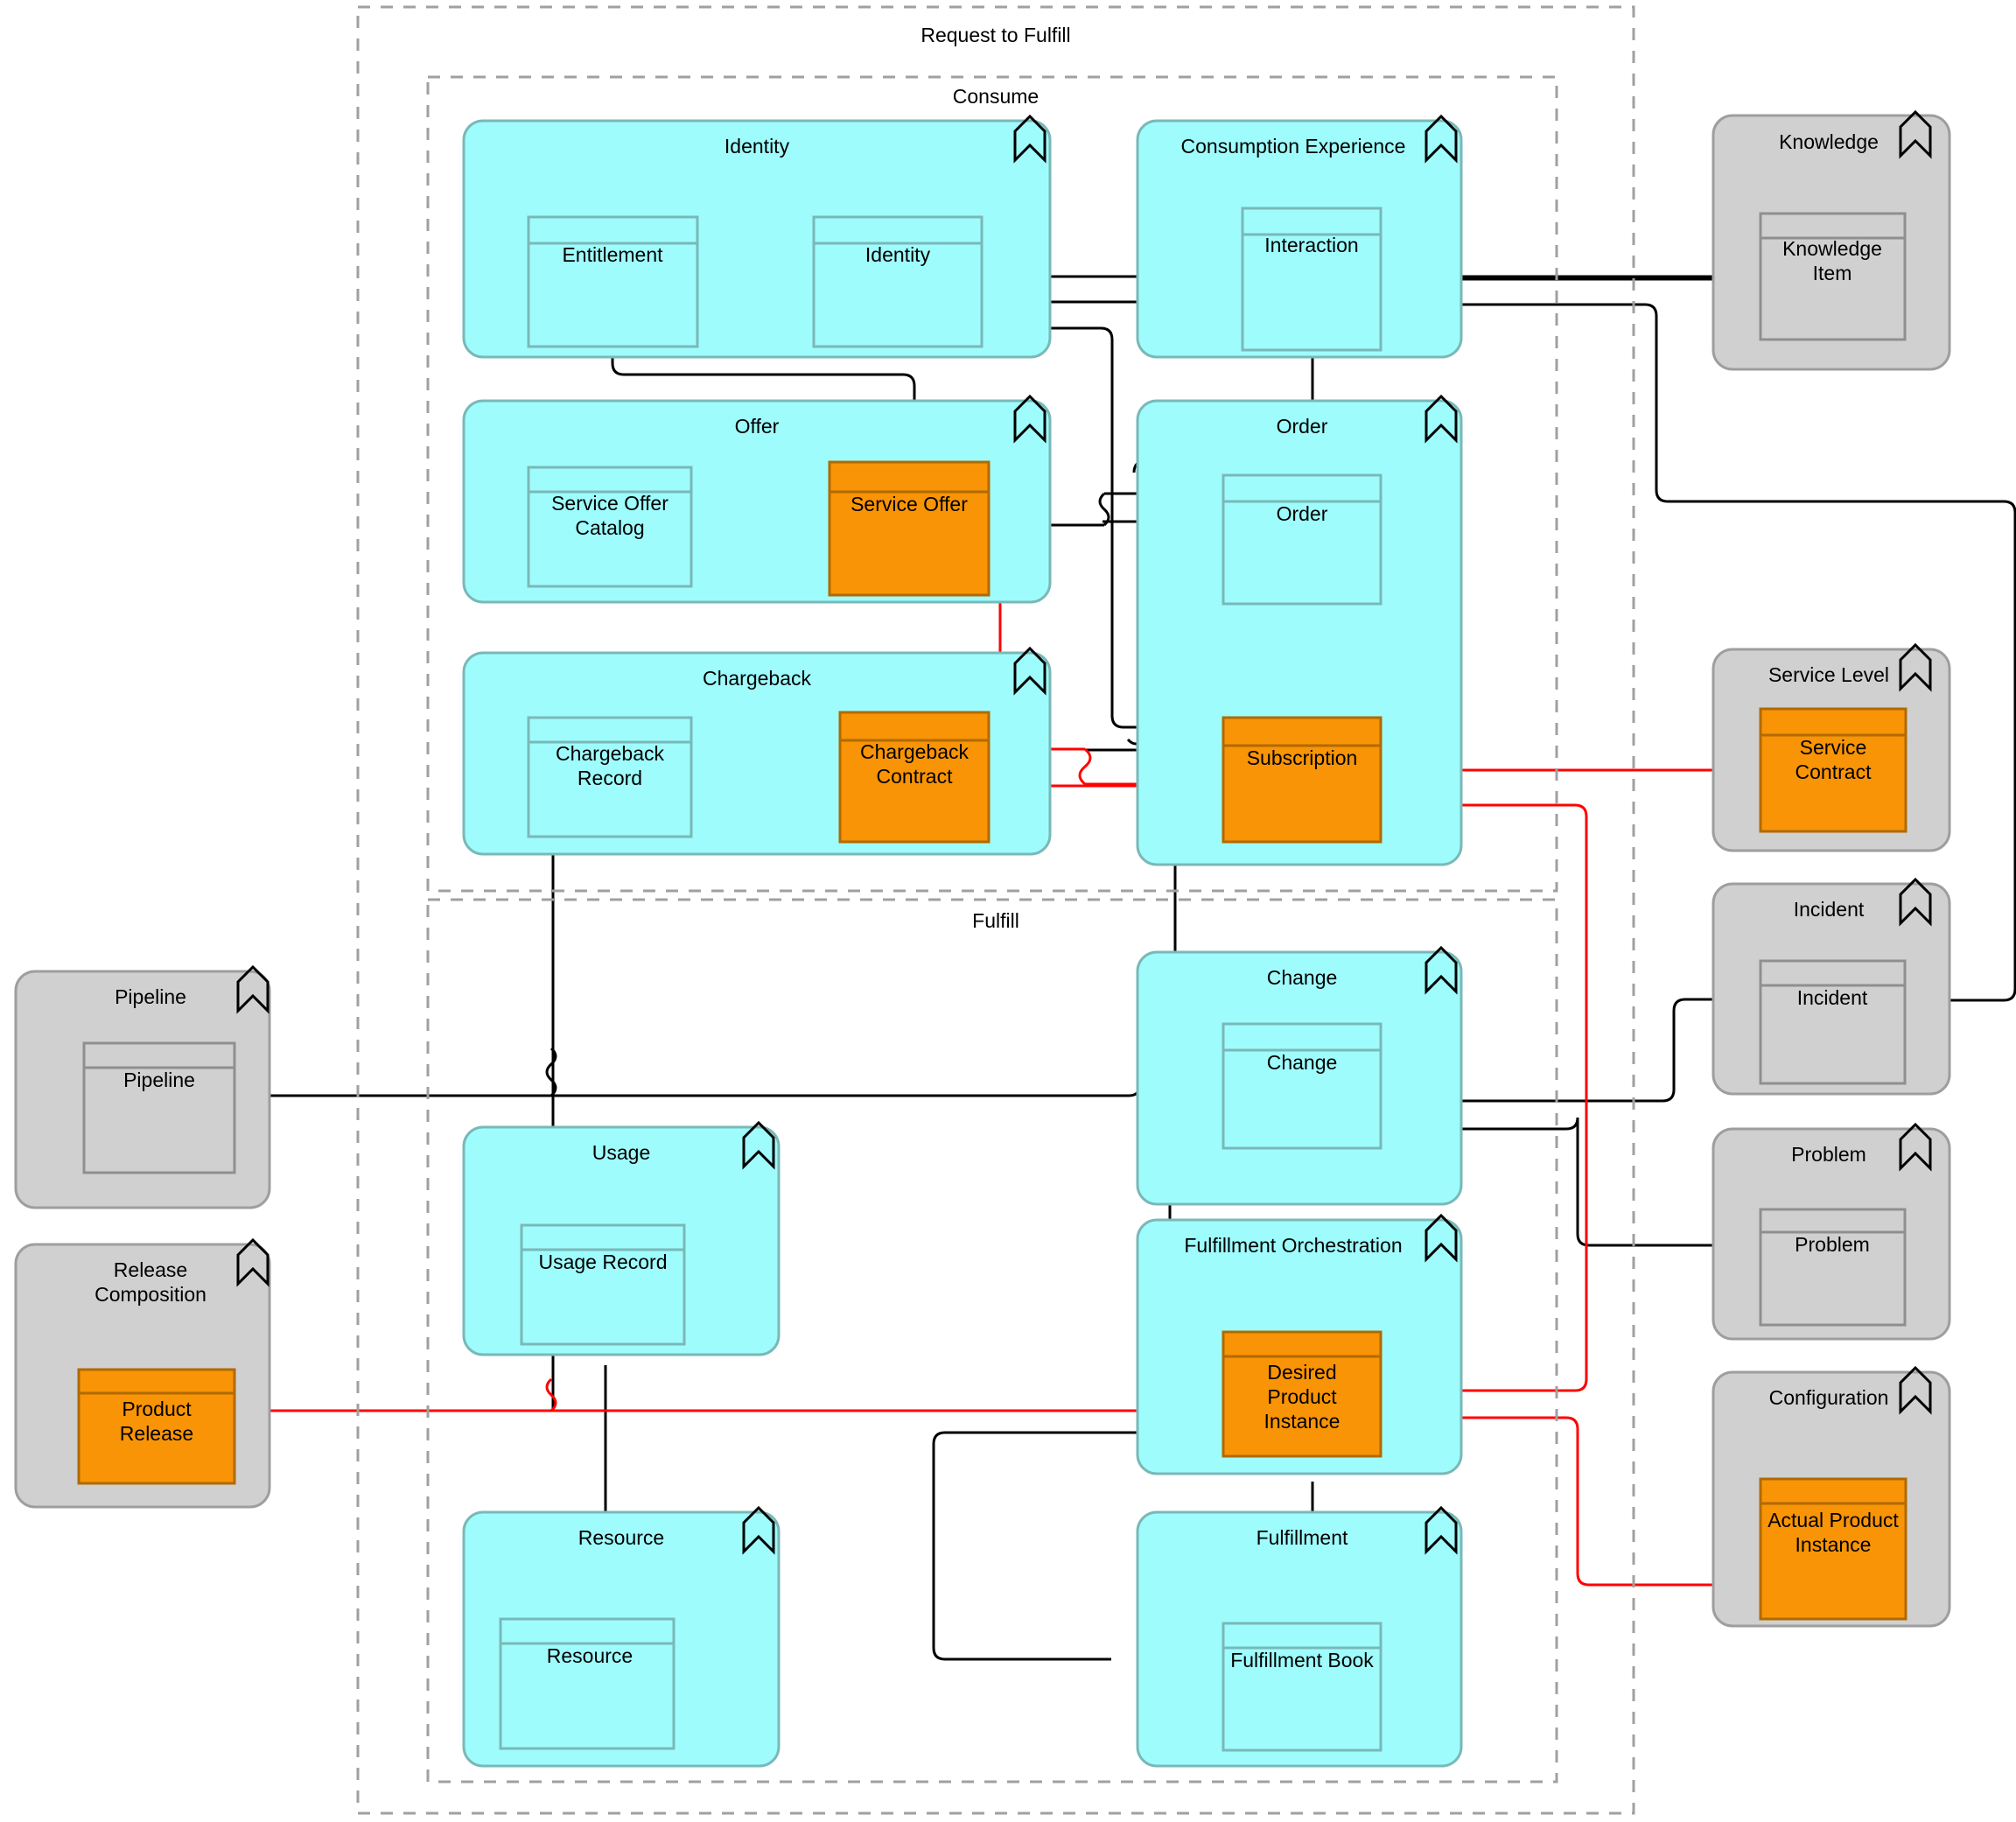 The image size is (2016, 1822). What do you see at coordinates (996, 96) in the screenshot?
I see `container-label-consume: Consume` at bounding box center [996, 96].